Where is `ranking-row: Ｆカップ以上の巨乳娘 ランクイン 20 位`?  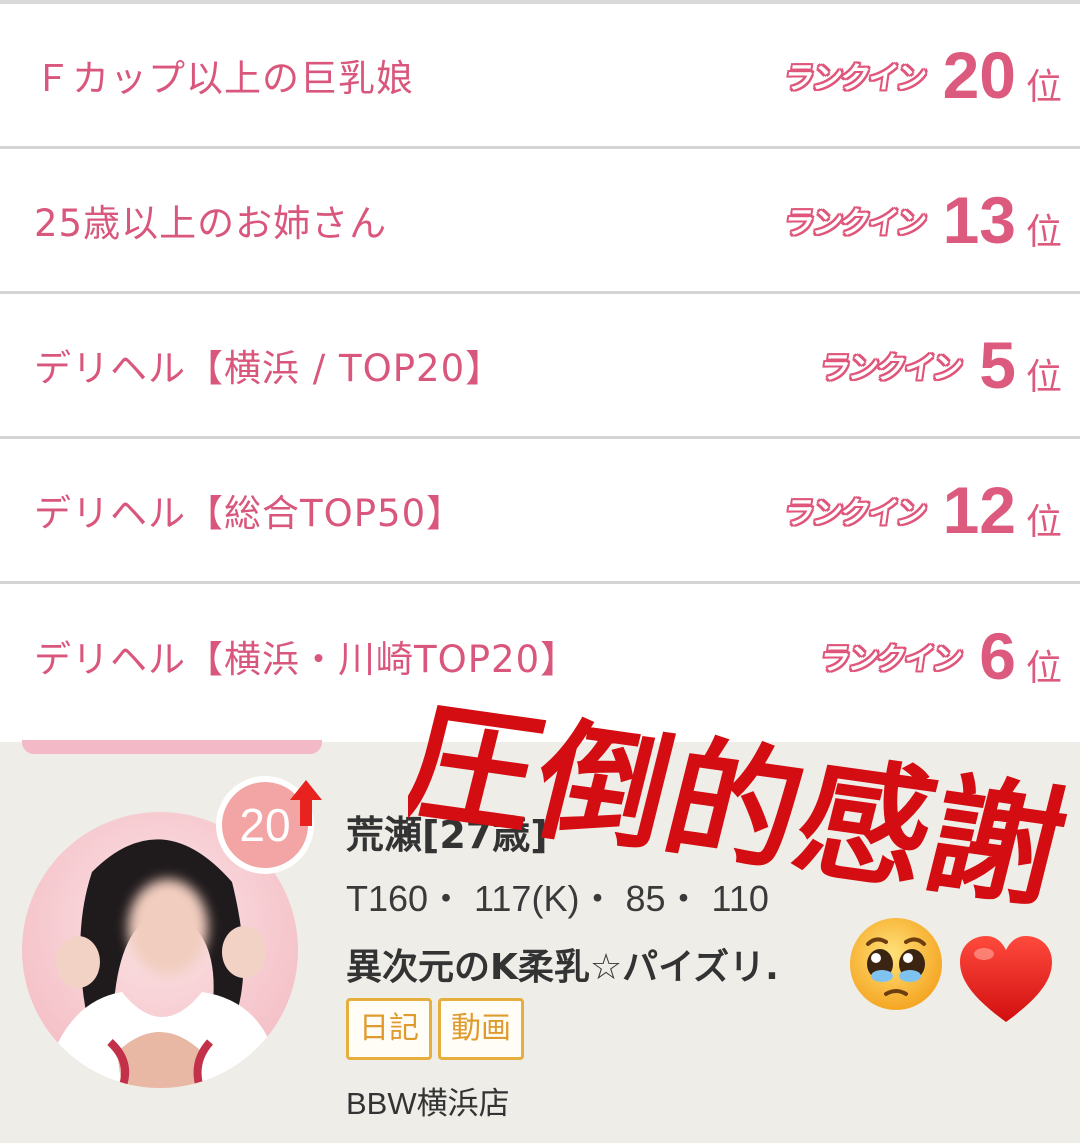 ranking-row: Ｆカップ以上の巨乳娘 ランクイン 20 位 is located at coordinates (540, 76).